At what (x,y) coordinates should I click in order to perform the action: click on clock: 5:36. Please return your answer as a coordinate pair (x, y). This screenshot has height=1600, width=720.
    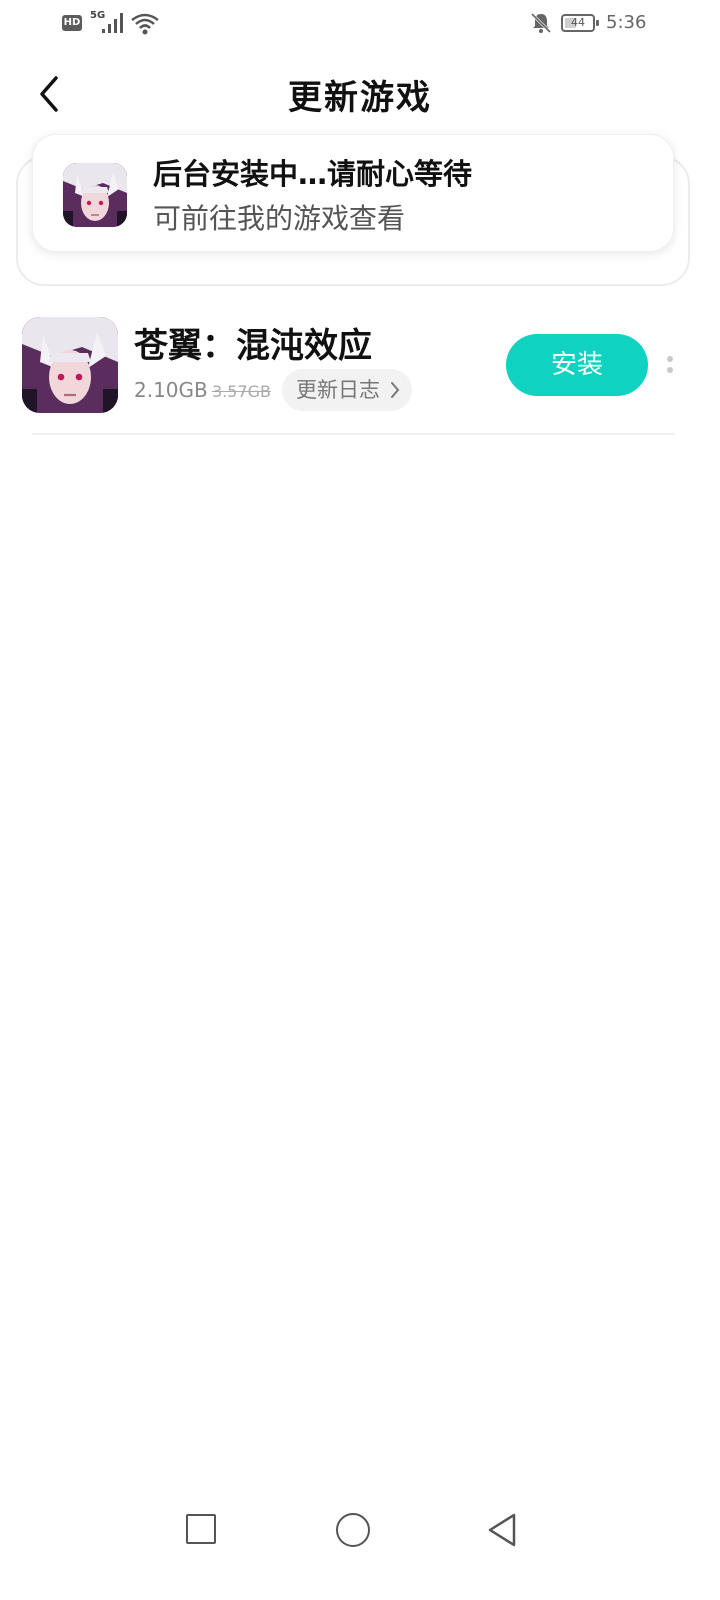
    Looking at the image, I should click on (626, 22).